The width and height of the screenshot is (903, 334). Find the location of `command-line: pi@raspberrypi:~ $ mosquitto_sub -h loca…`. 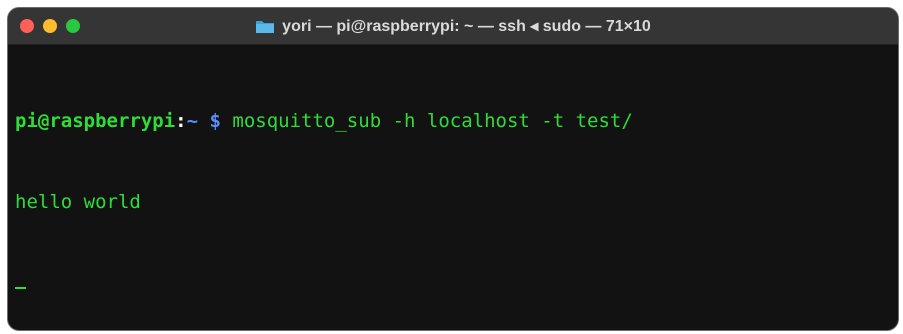

command-line: pi@raspberrypi:~ $ mosquitto_sub -h loca… is located at coordinates (456, 121).